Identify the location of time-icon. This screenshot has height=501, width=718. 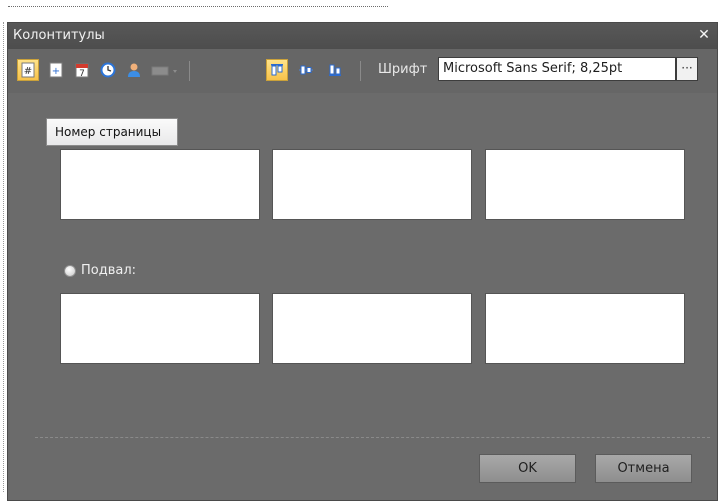
(108, 70).